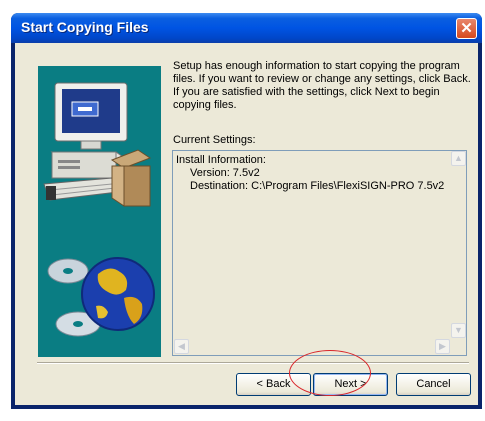 Image resolution: width=485 pixels, height=421 pixels. I want to click on cancel-button: Cancel, so click(433, 384).